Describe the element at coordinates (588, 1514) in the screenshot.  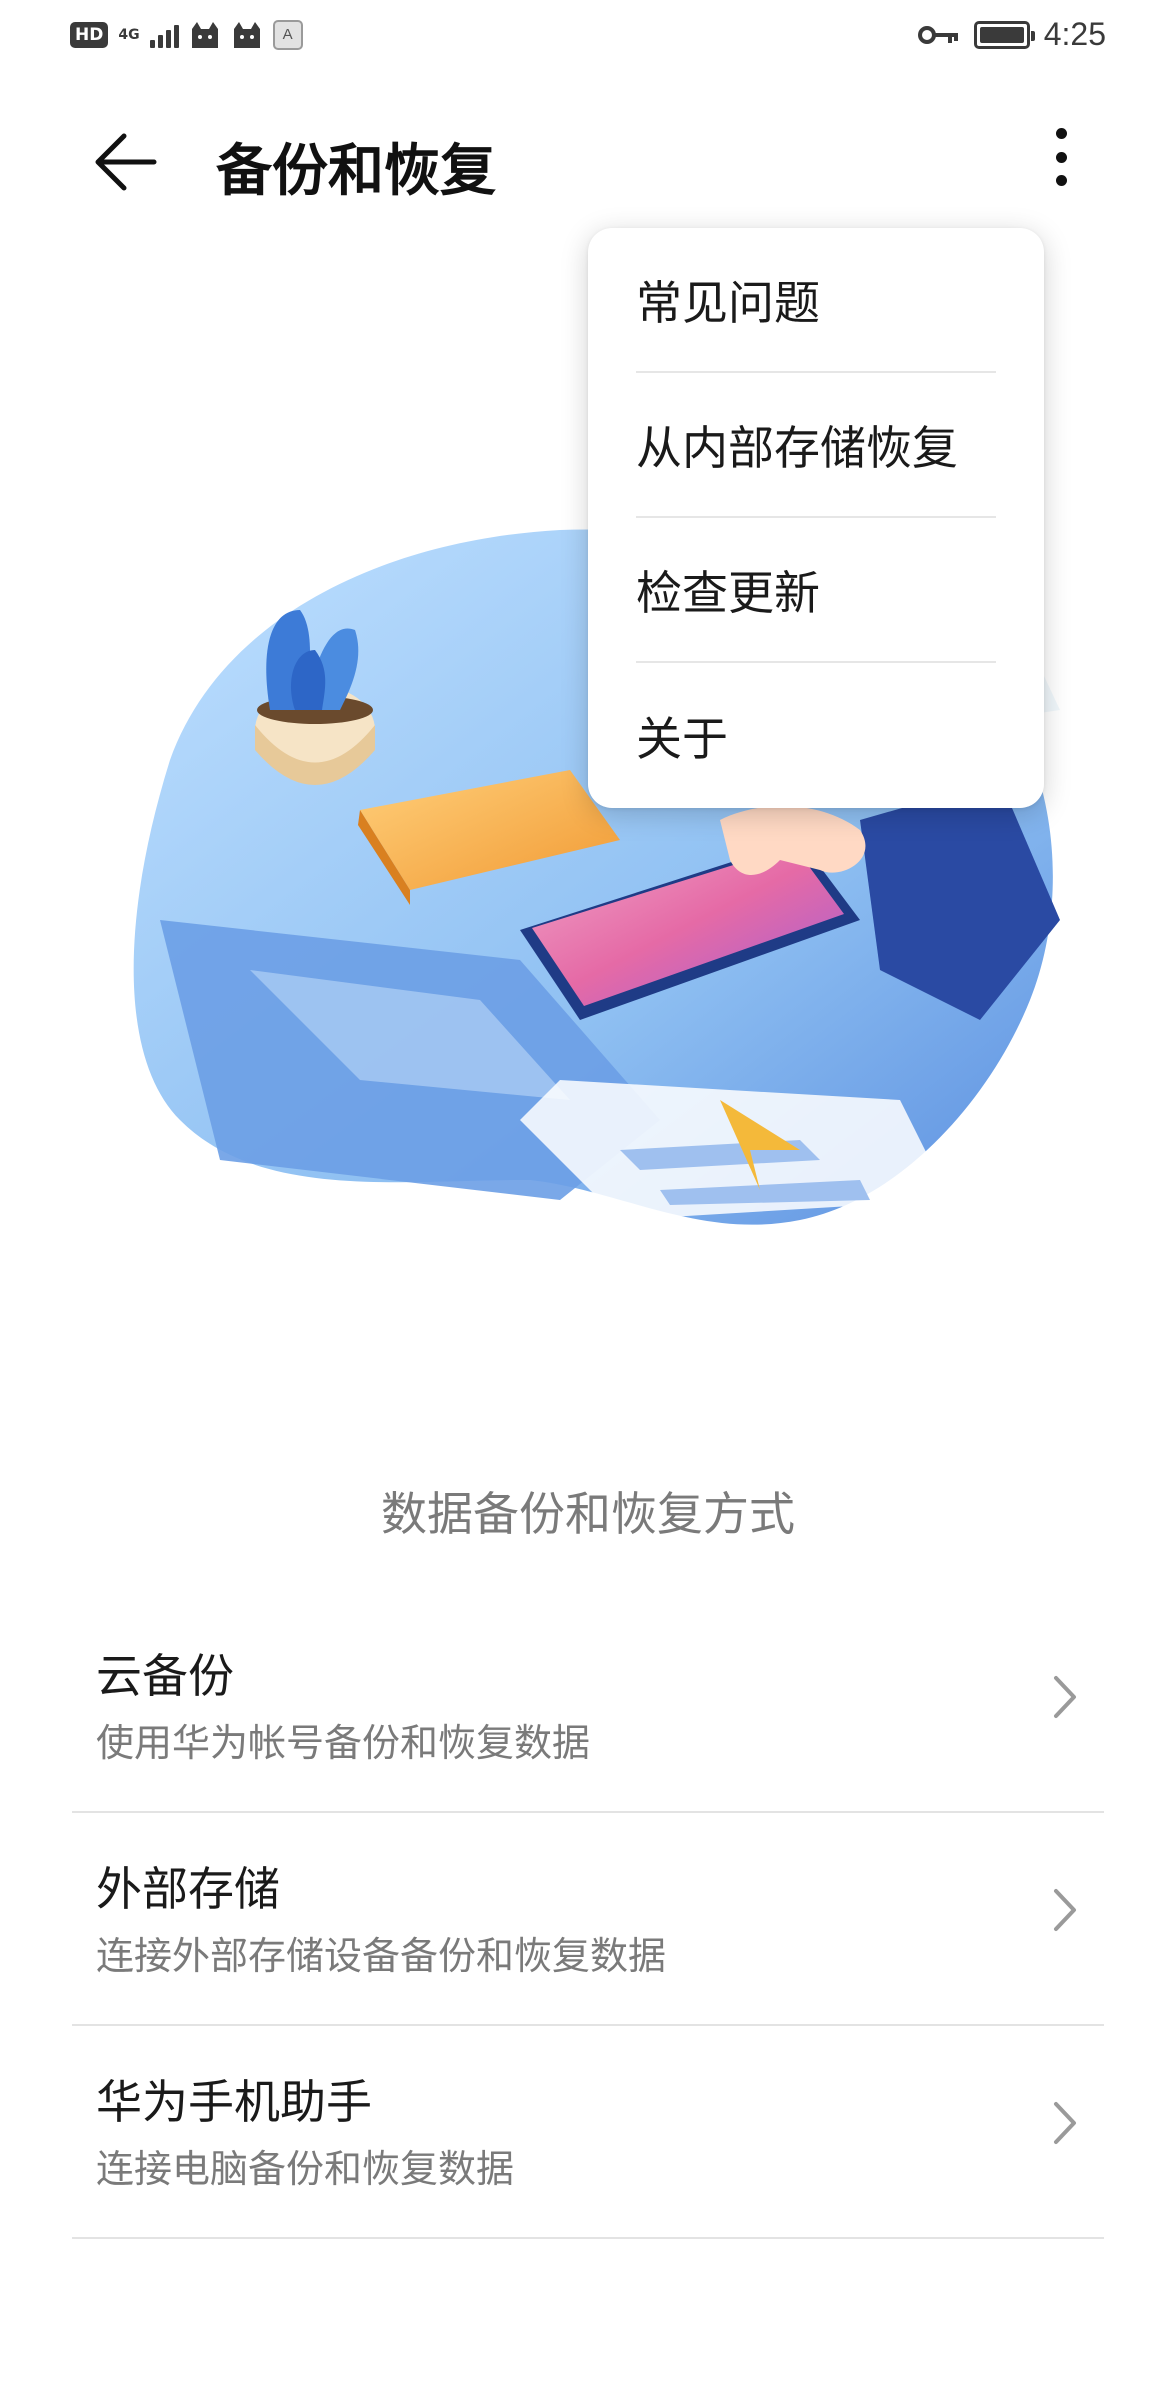
I see `section-title: 数据备份和恢复方式` at that location.